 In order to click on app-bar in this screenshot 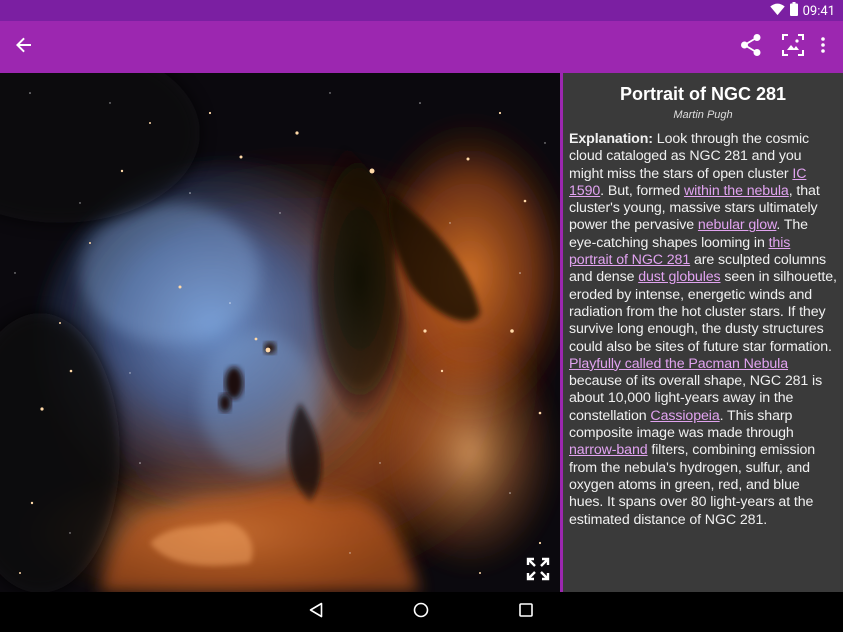, I will do `click(421, 47)`.